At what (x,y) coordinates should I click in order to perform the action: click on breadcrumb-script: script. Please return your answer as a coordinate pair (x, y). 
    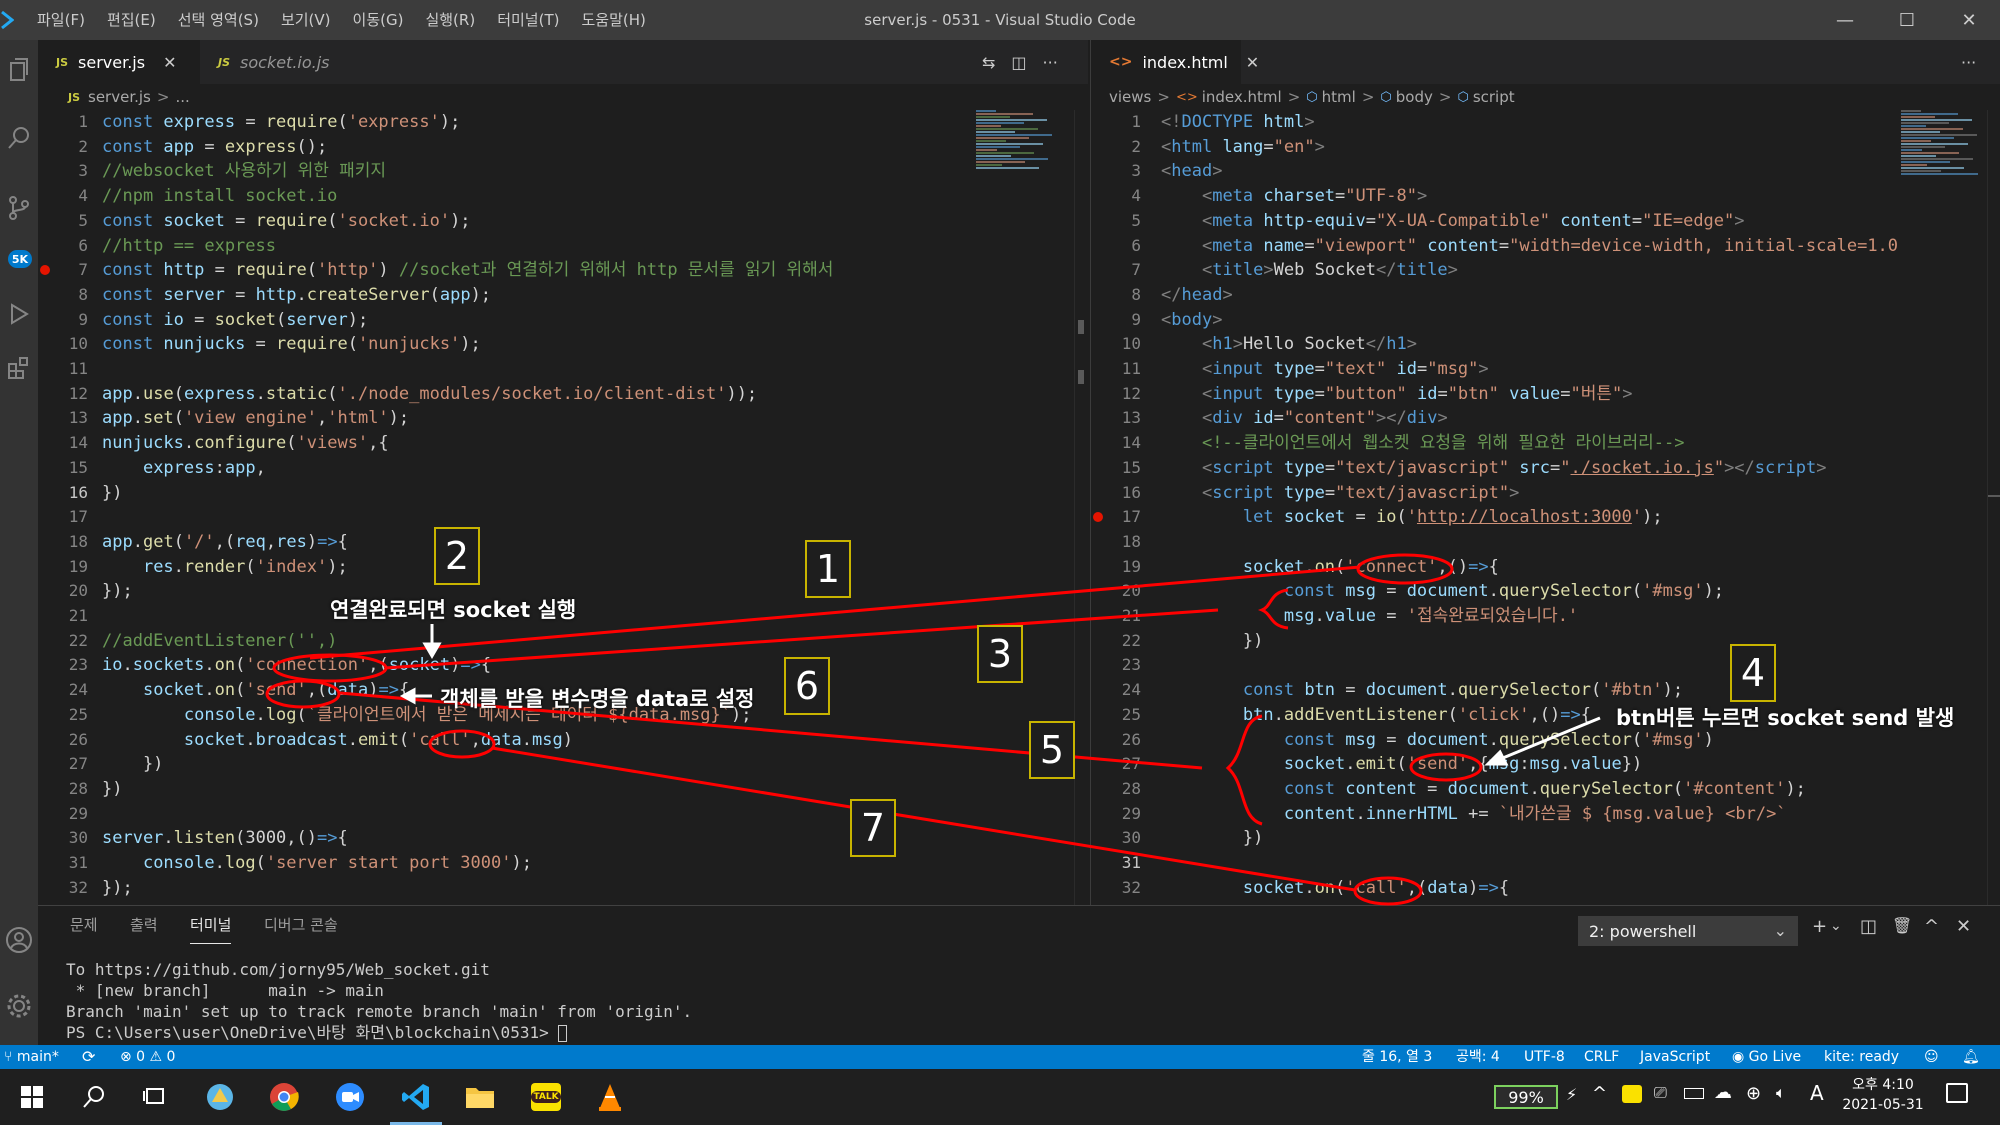
    Looking at the image, I should click on (1494, 97).